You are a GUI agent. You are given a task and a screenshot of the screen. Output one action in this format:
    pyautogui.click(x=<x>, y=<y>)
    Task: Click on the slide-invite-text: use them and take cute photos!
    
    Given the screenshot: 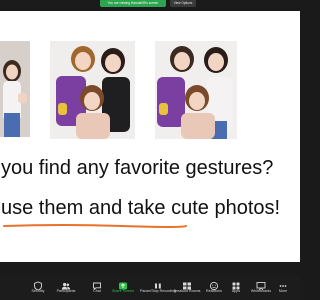 What is the action you would take?
    pyautogui.click(x=141, y=208)
    